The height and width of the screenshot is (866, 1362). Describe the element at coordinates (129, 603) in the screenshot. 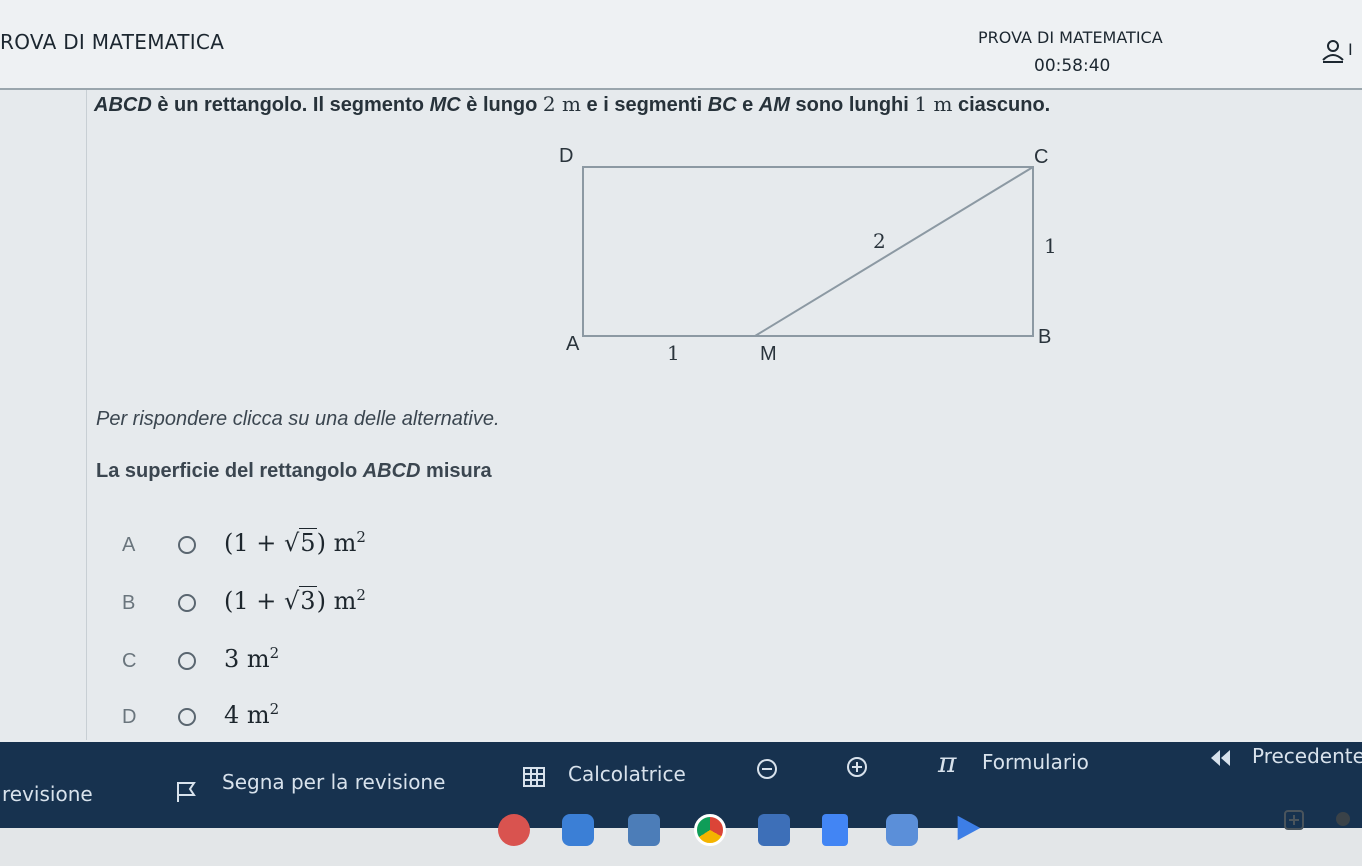

I see `option-letter: B` at that location.